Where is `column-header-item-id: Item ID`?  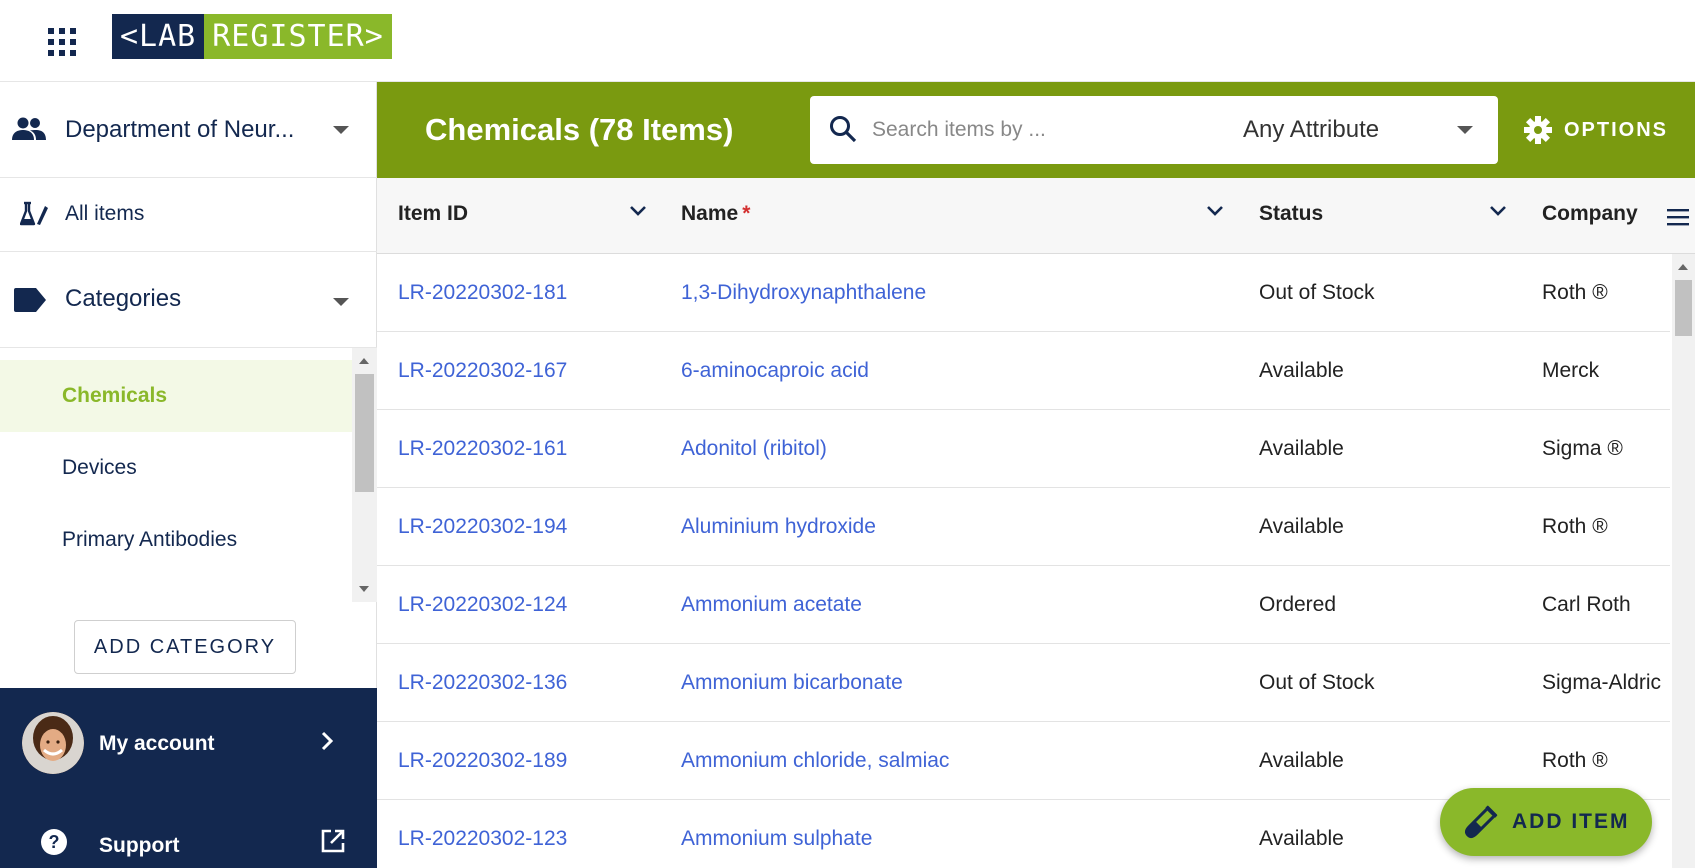 column-header-item-id: Item ID is located at coordinates (433, 214).